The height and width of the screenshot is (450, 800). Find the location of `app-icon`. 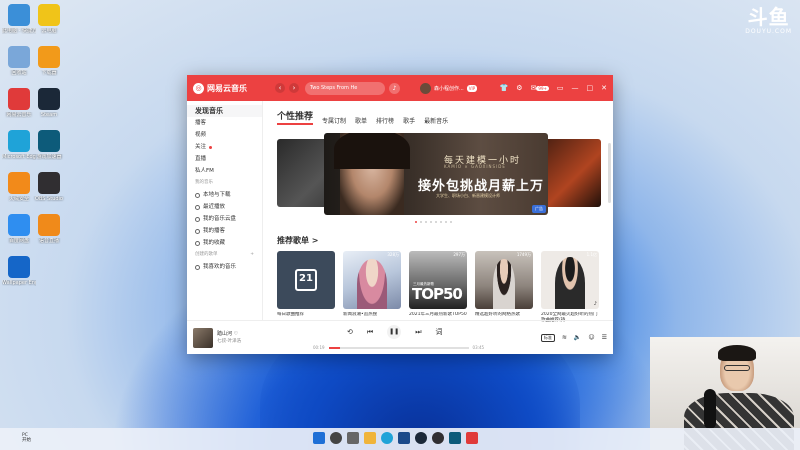

app-icon is located at coordinates (49, 183).